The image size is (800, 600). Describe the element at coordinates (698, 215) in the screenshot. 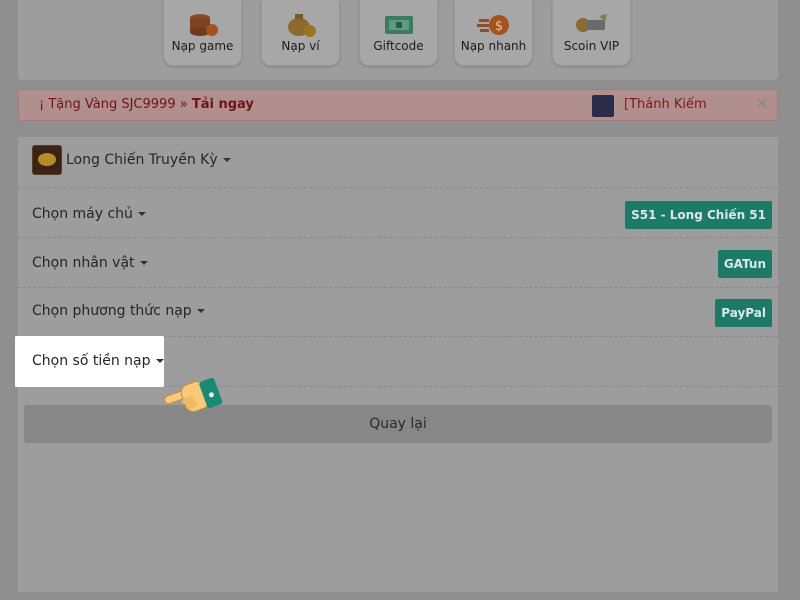

I see `server-value-badge: S51 - Long Chiến 51` at that location.